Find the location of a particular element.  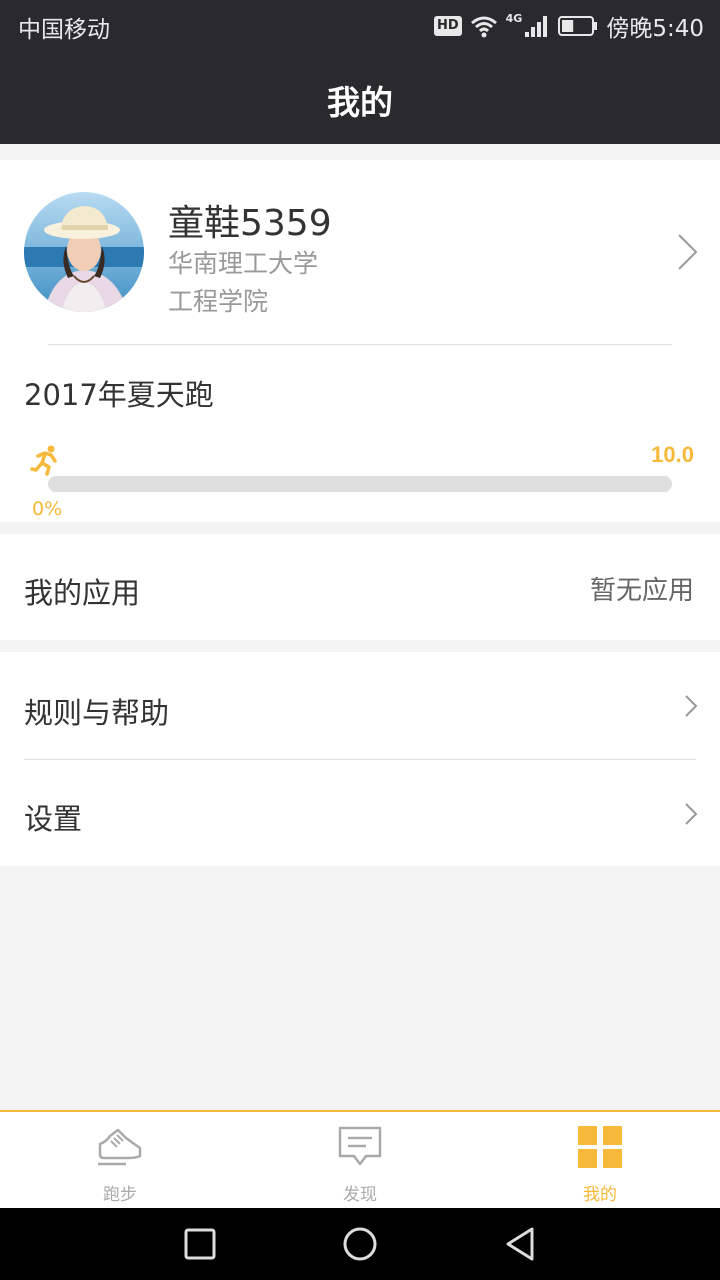

hd-badge: HD is located at coordinates (447, 26).